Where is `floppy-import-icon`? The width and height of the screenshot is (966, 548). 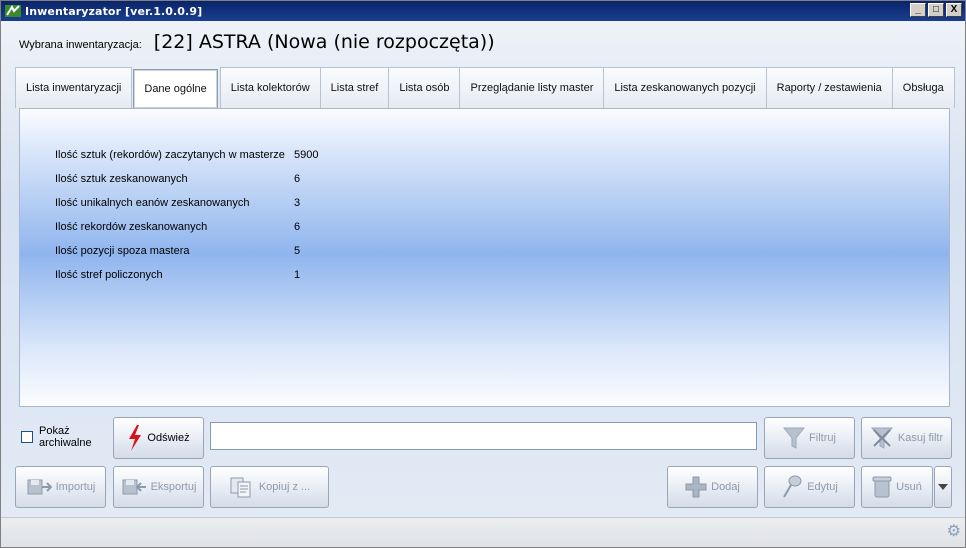 floppy-import-icon is located at coordinates (39, 487).